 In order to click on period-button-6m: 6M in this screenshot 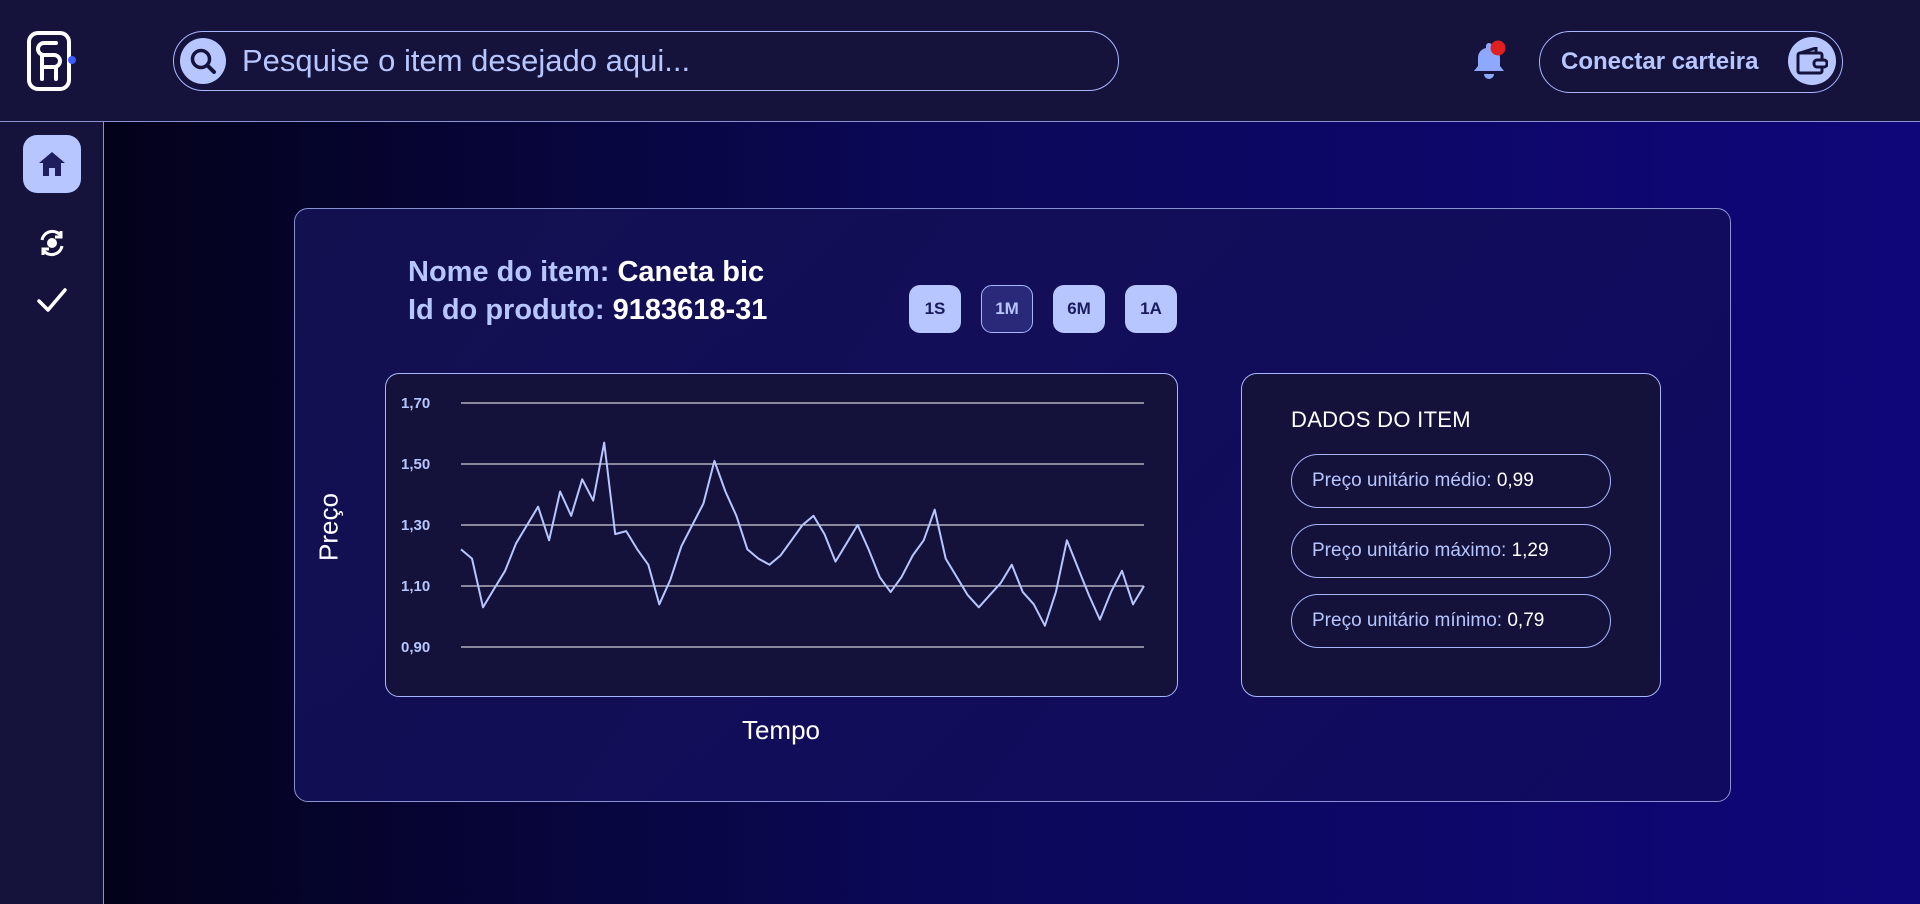, I will do `click(1079, 309)`.